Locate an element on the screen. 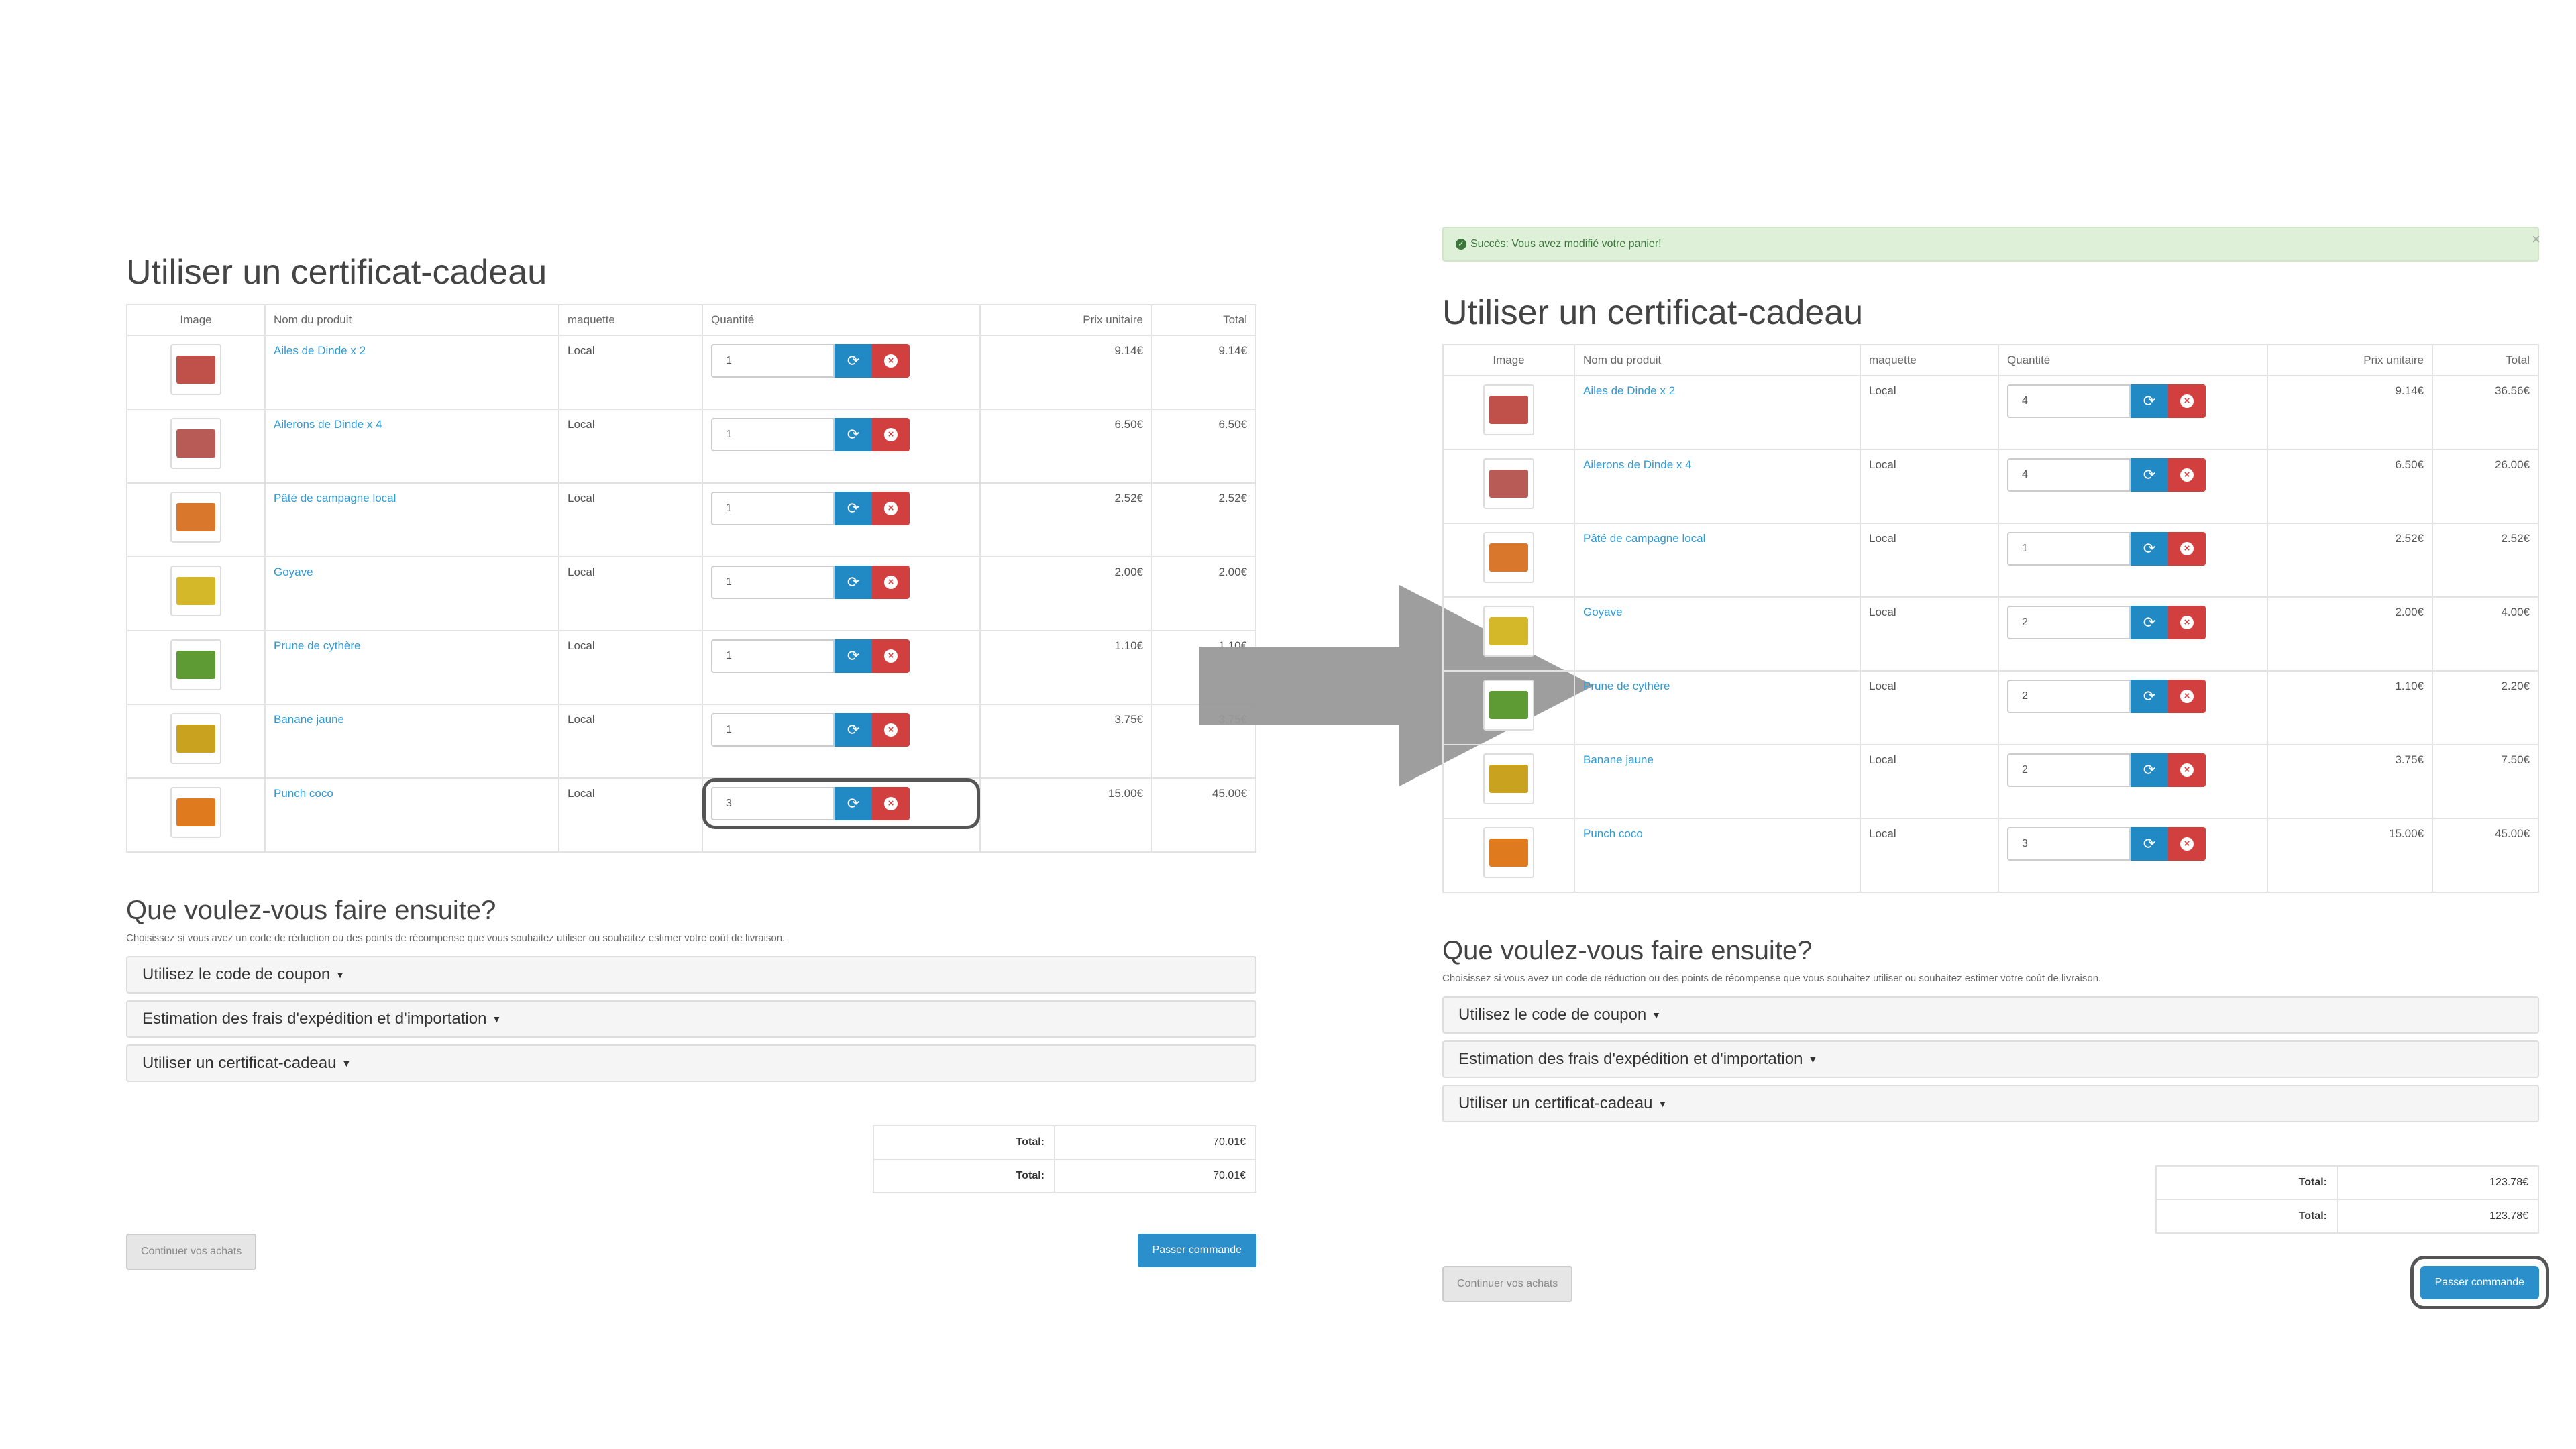 The width and height of the screenshot is (2576, 1449). refresh-icon: ⟳ is located at coordinates (2149, 696).